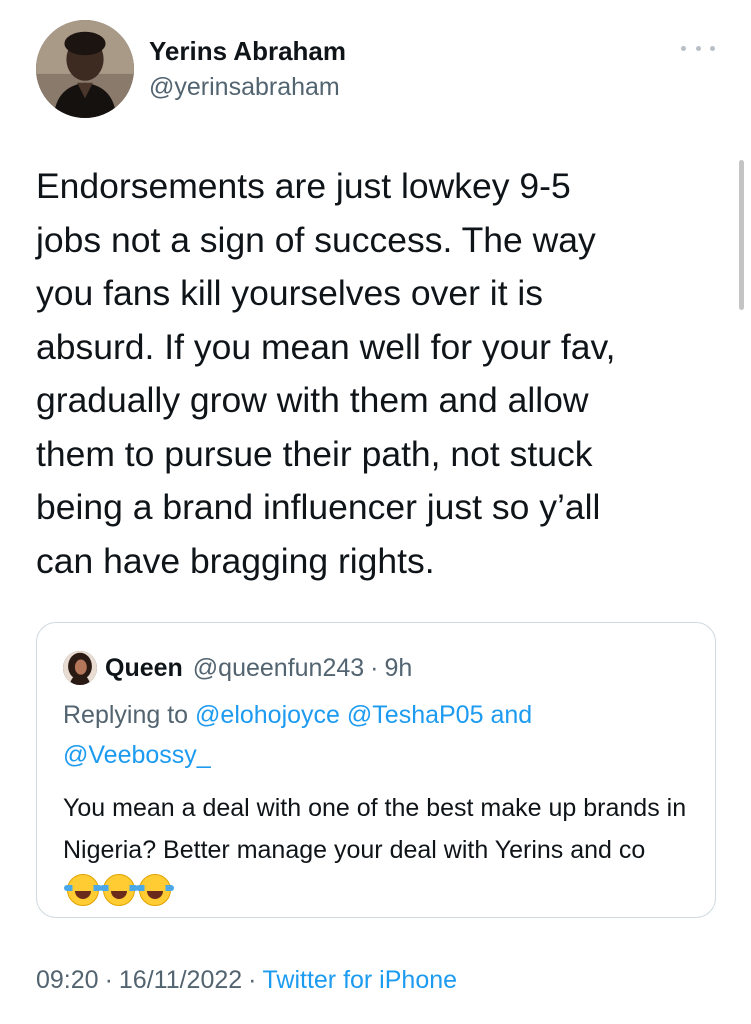 The width and height of the screenshot is (751, 1024). What do you see at coordinates (267, 715) in the screenshot?
I see `reply-mention-elohojoyce: @elohojoyce` at bounding box center [267, 715].